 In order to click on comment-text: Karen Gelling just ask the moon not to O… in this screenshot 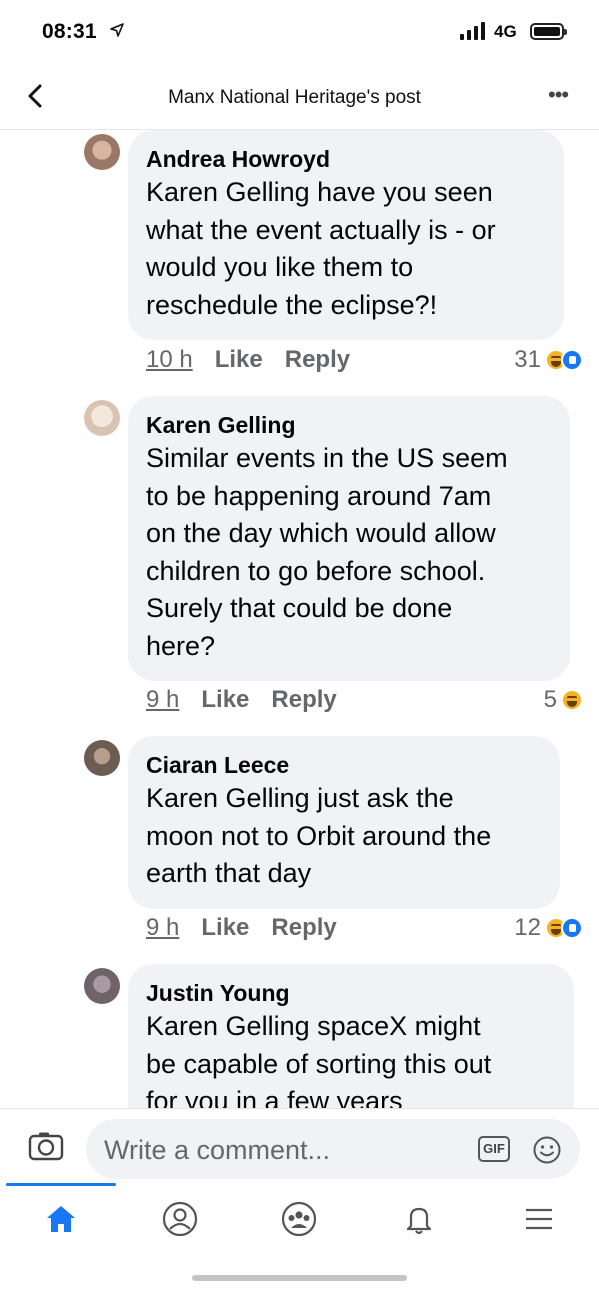, I will do `click(319, 835)`.